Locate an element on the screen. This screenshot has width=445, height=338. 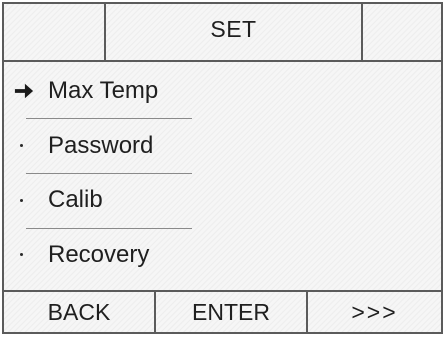
enter-button: ENTER is located at coordinates (232, 312).